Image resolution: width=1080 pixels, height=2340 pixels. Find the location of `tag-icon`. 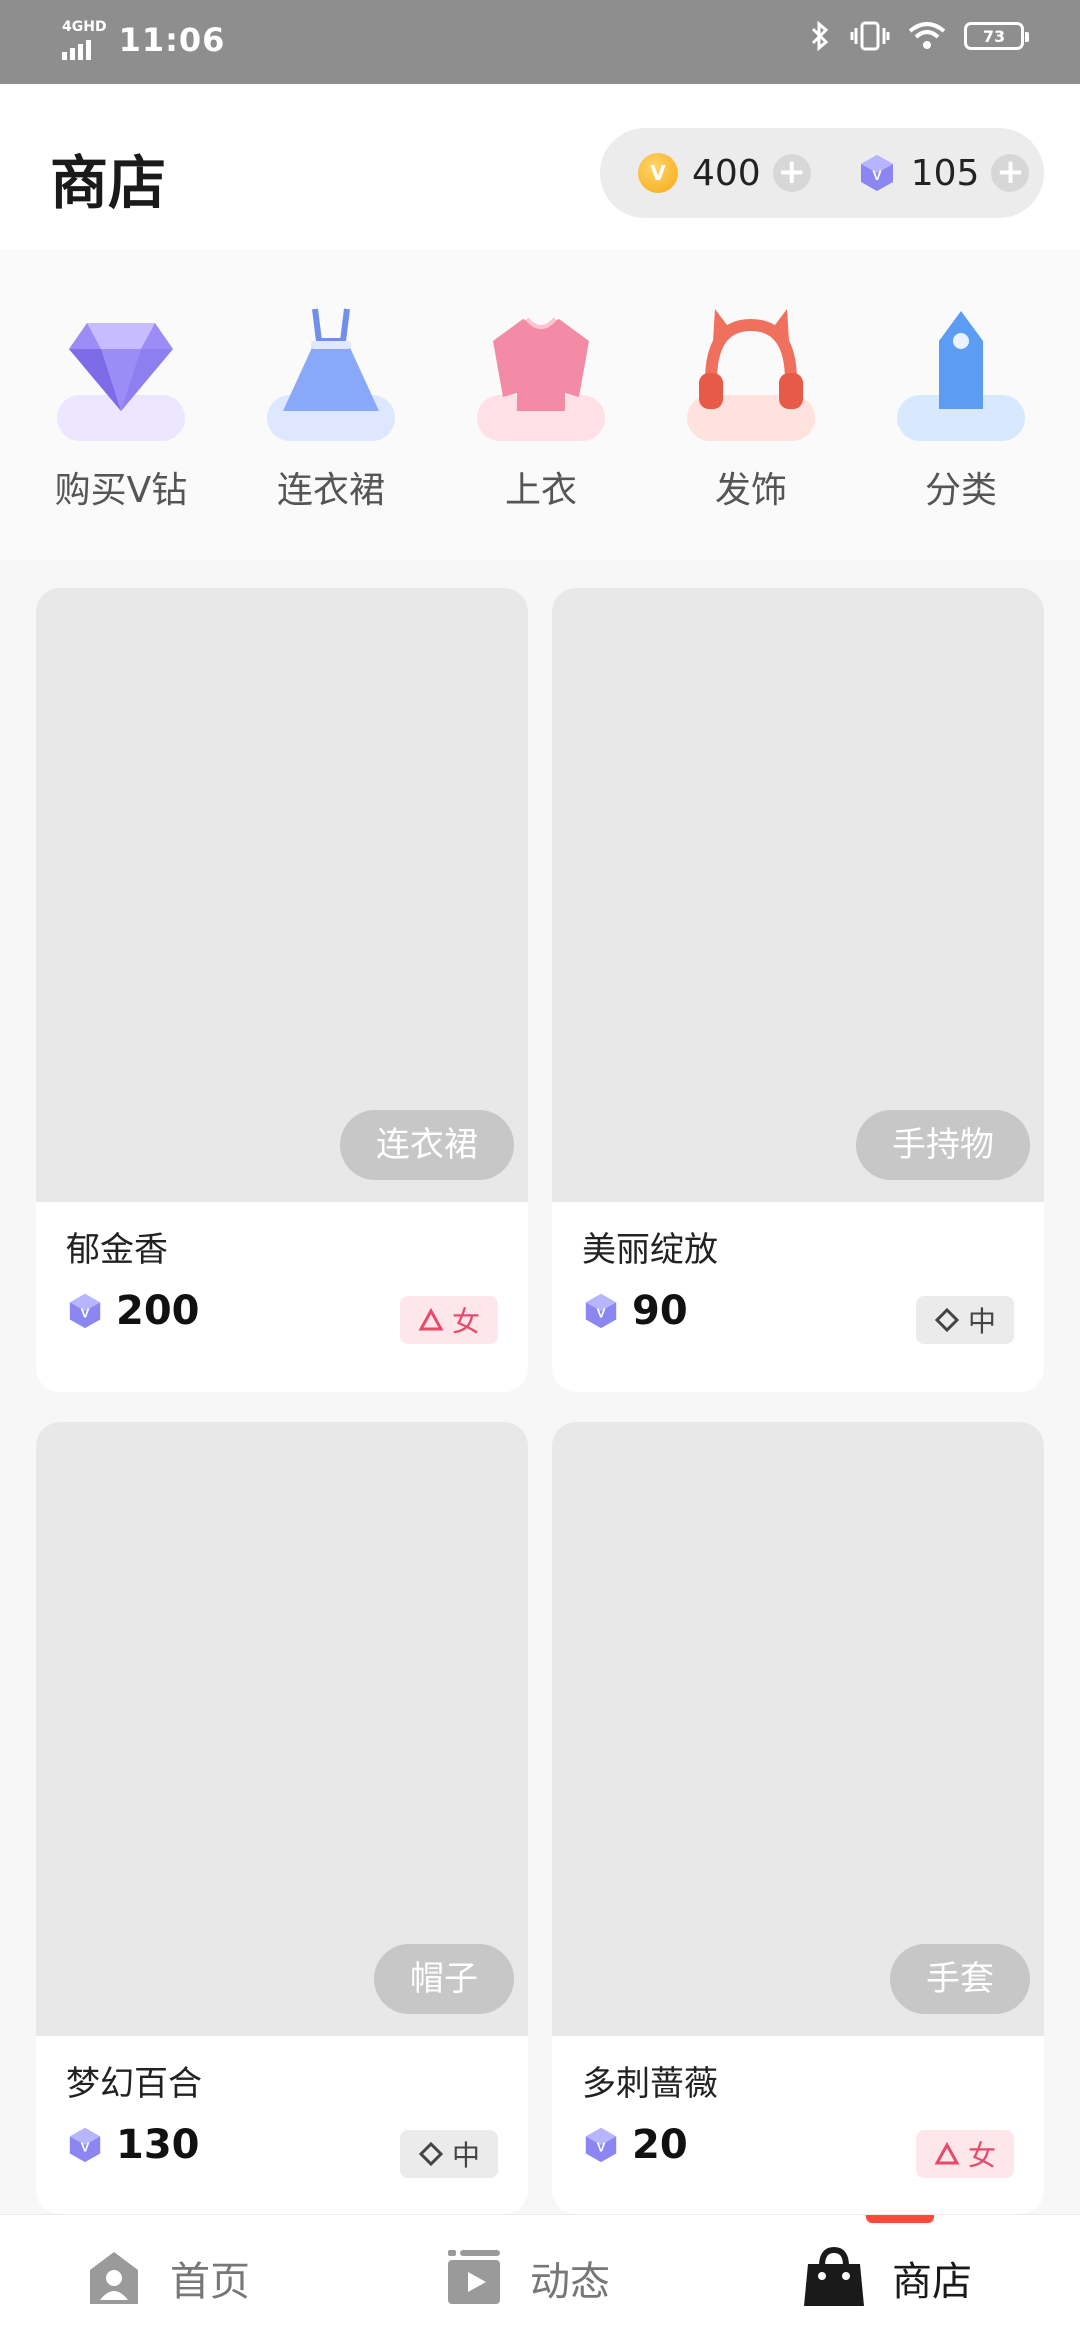

tag-icon is located at coordinates (961, 371).